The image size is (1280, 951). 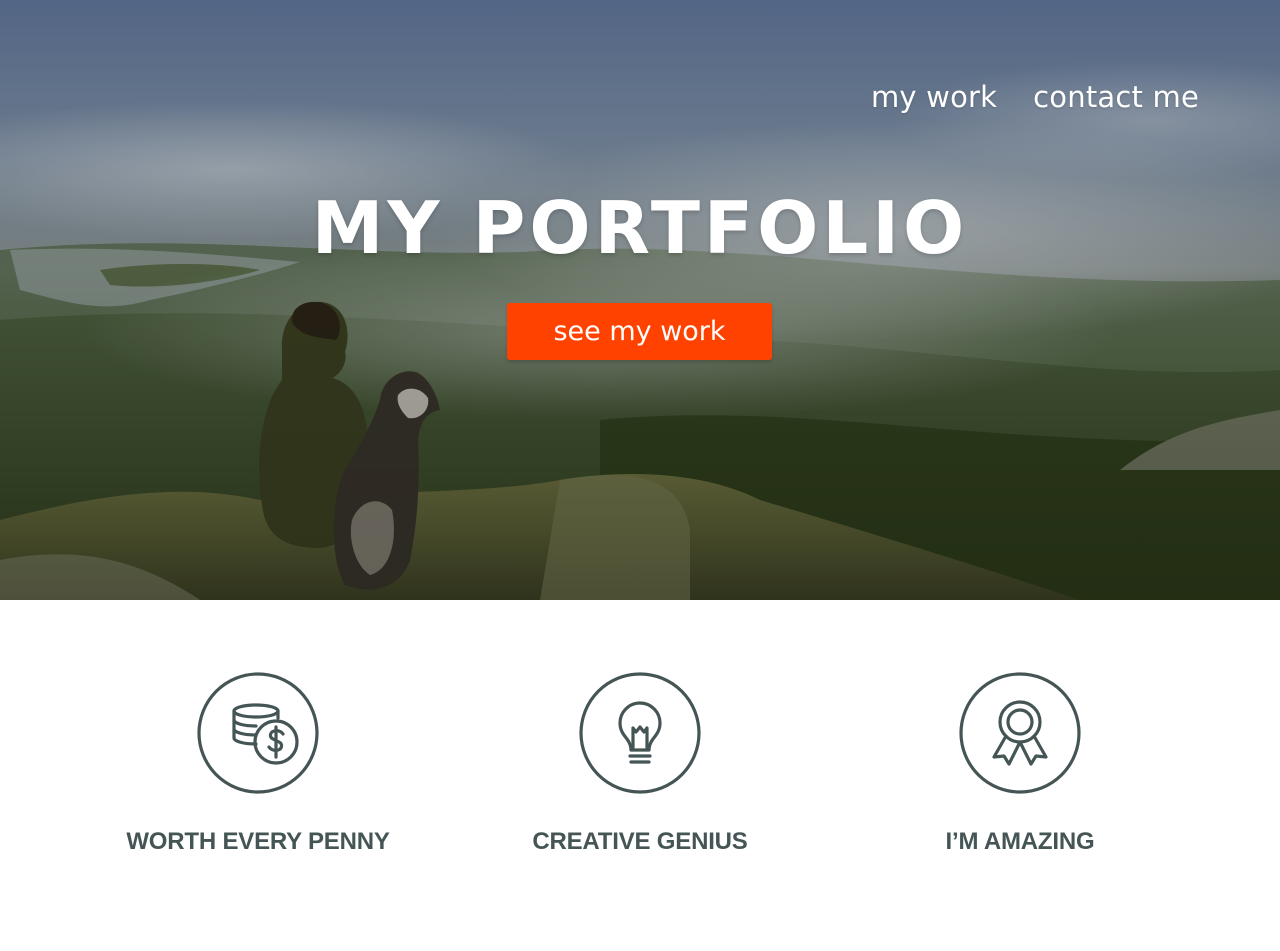 What do you see at coordinates (639, 331) in the screenshot?
I see `see-my-work-button: see my work` at bounding box center [639, 331].